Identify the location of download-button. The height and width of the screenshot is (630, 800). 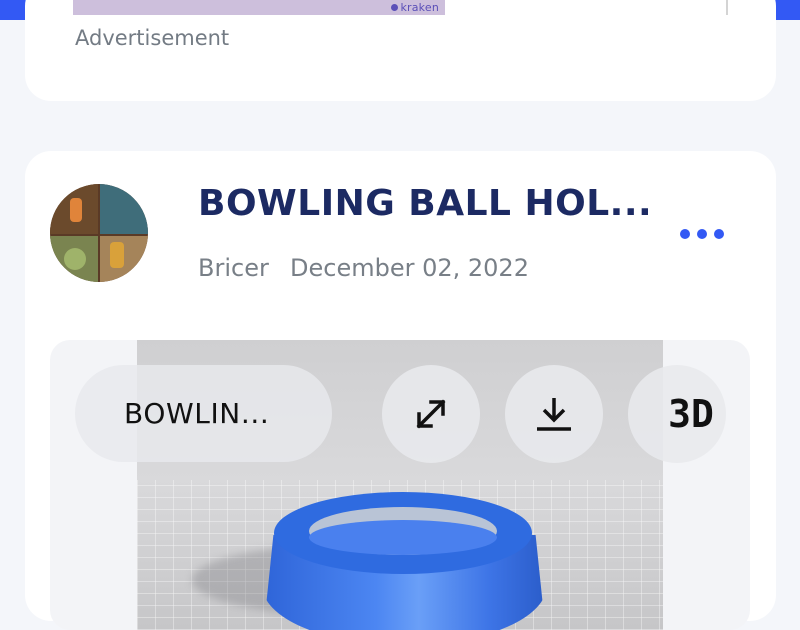
(554, 414).